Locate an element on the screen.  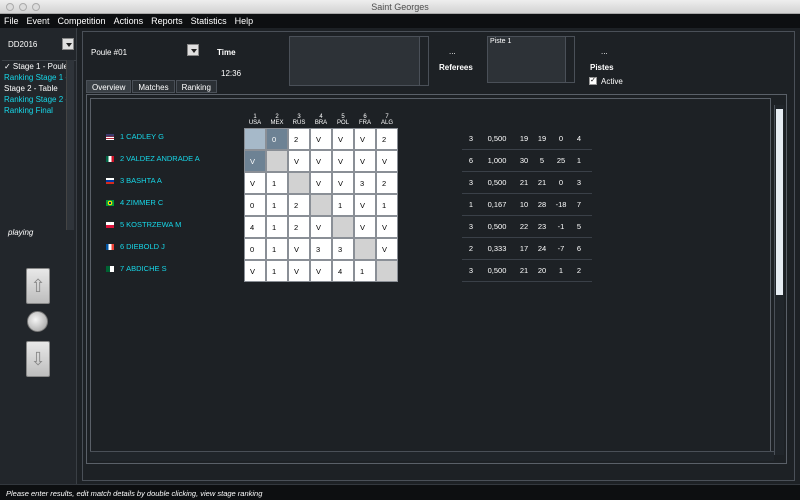
column-header: 3 RUS is located at coordinates (299, 120).